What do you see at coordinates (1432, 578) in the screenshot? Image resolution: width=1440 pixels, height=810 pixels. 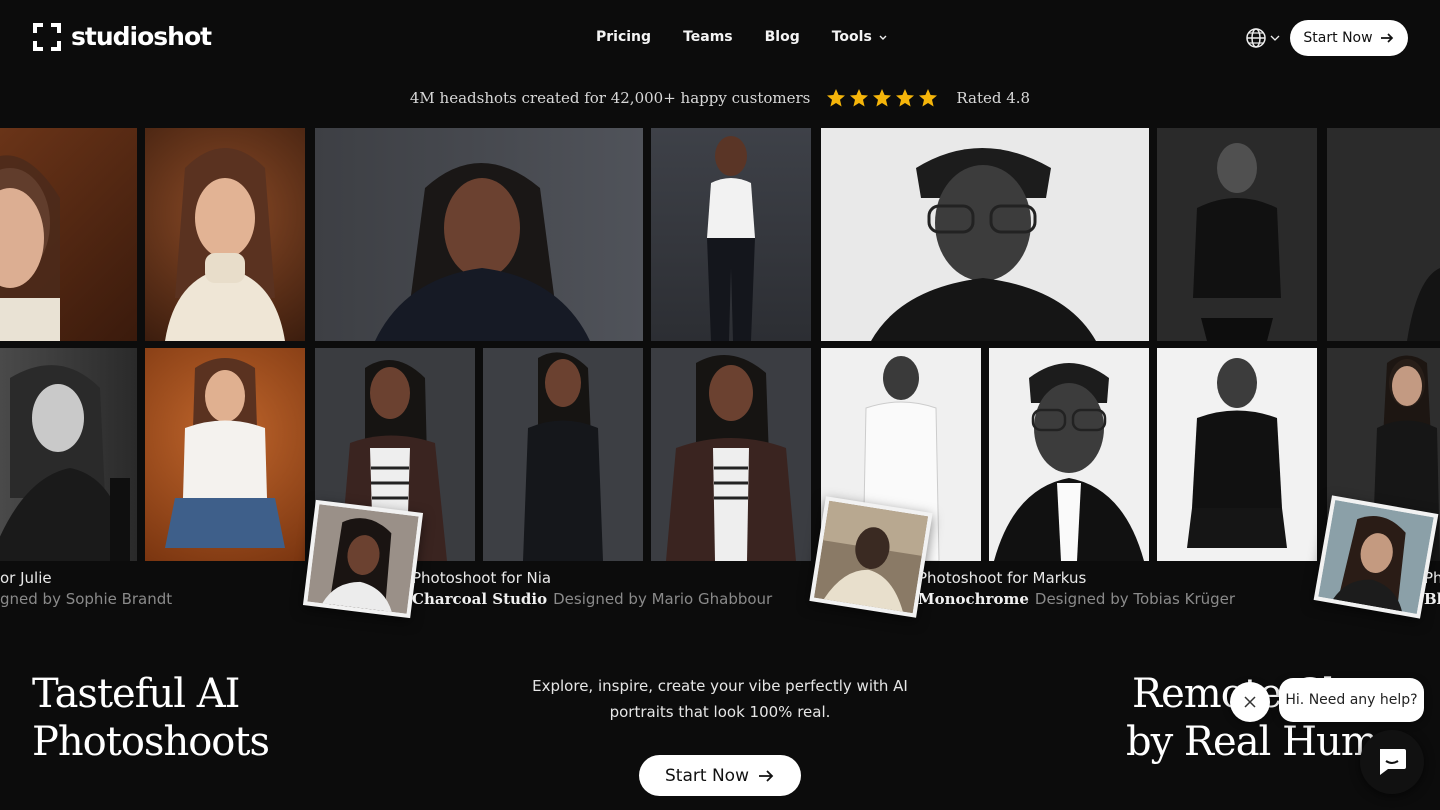 I see `showcase-title: Ph` at bounding box center [1432, 578].